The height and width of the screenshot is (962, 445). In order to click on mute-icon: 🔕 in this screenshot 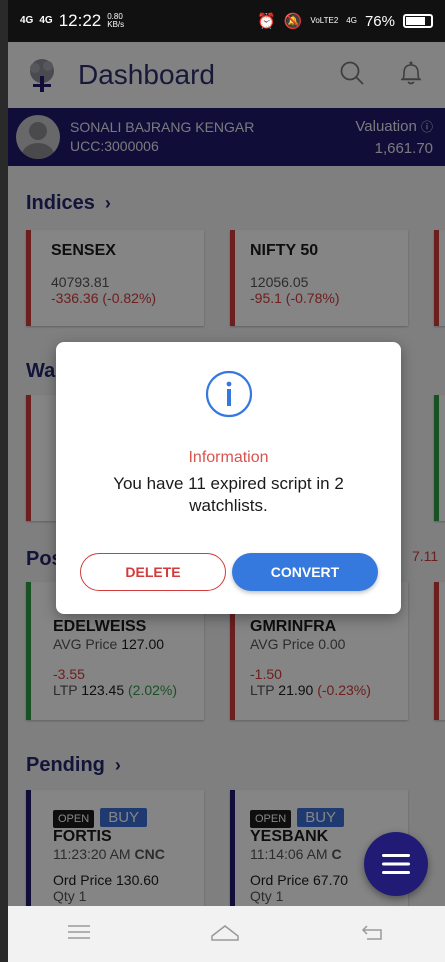, I will do `click(293, 21)`.